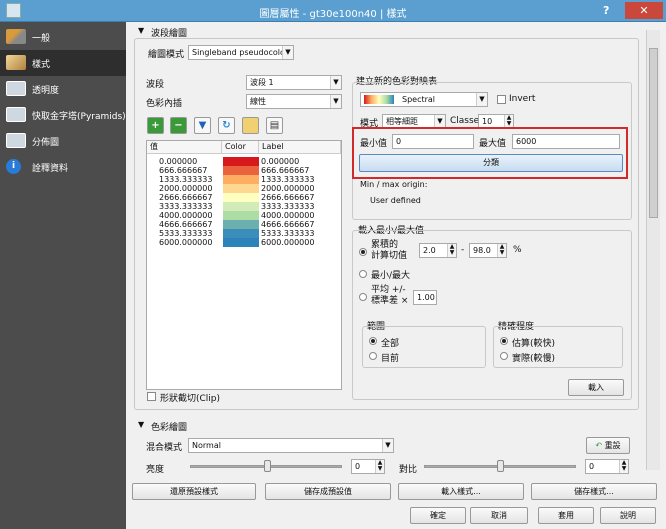  I want to click on pyramid-icon, so click(16, 114).